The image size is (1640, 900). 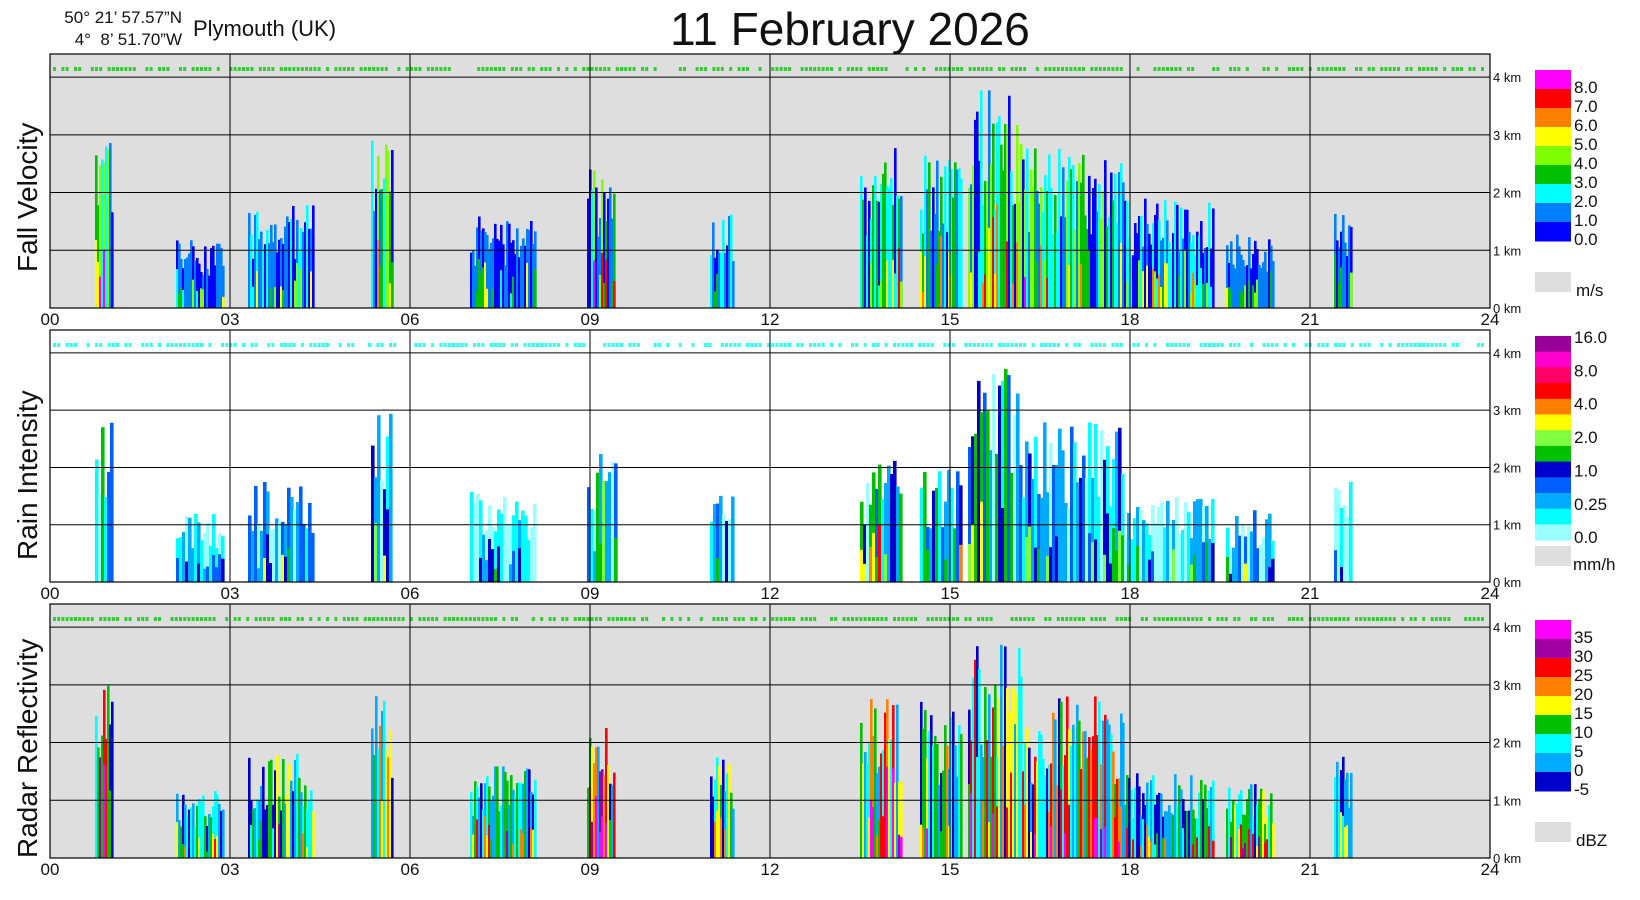 I want to click on panel-rain_intensity-ytick-label: 1 km, so click(x=1507, y=525).